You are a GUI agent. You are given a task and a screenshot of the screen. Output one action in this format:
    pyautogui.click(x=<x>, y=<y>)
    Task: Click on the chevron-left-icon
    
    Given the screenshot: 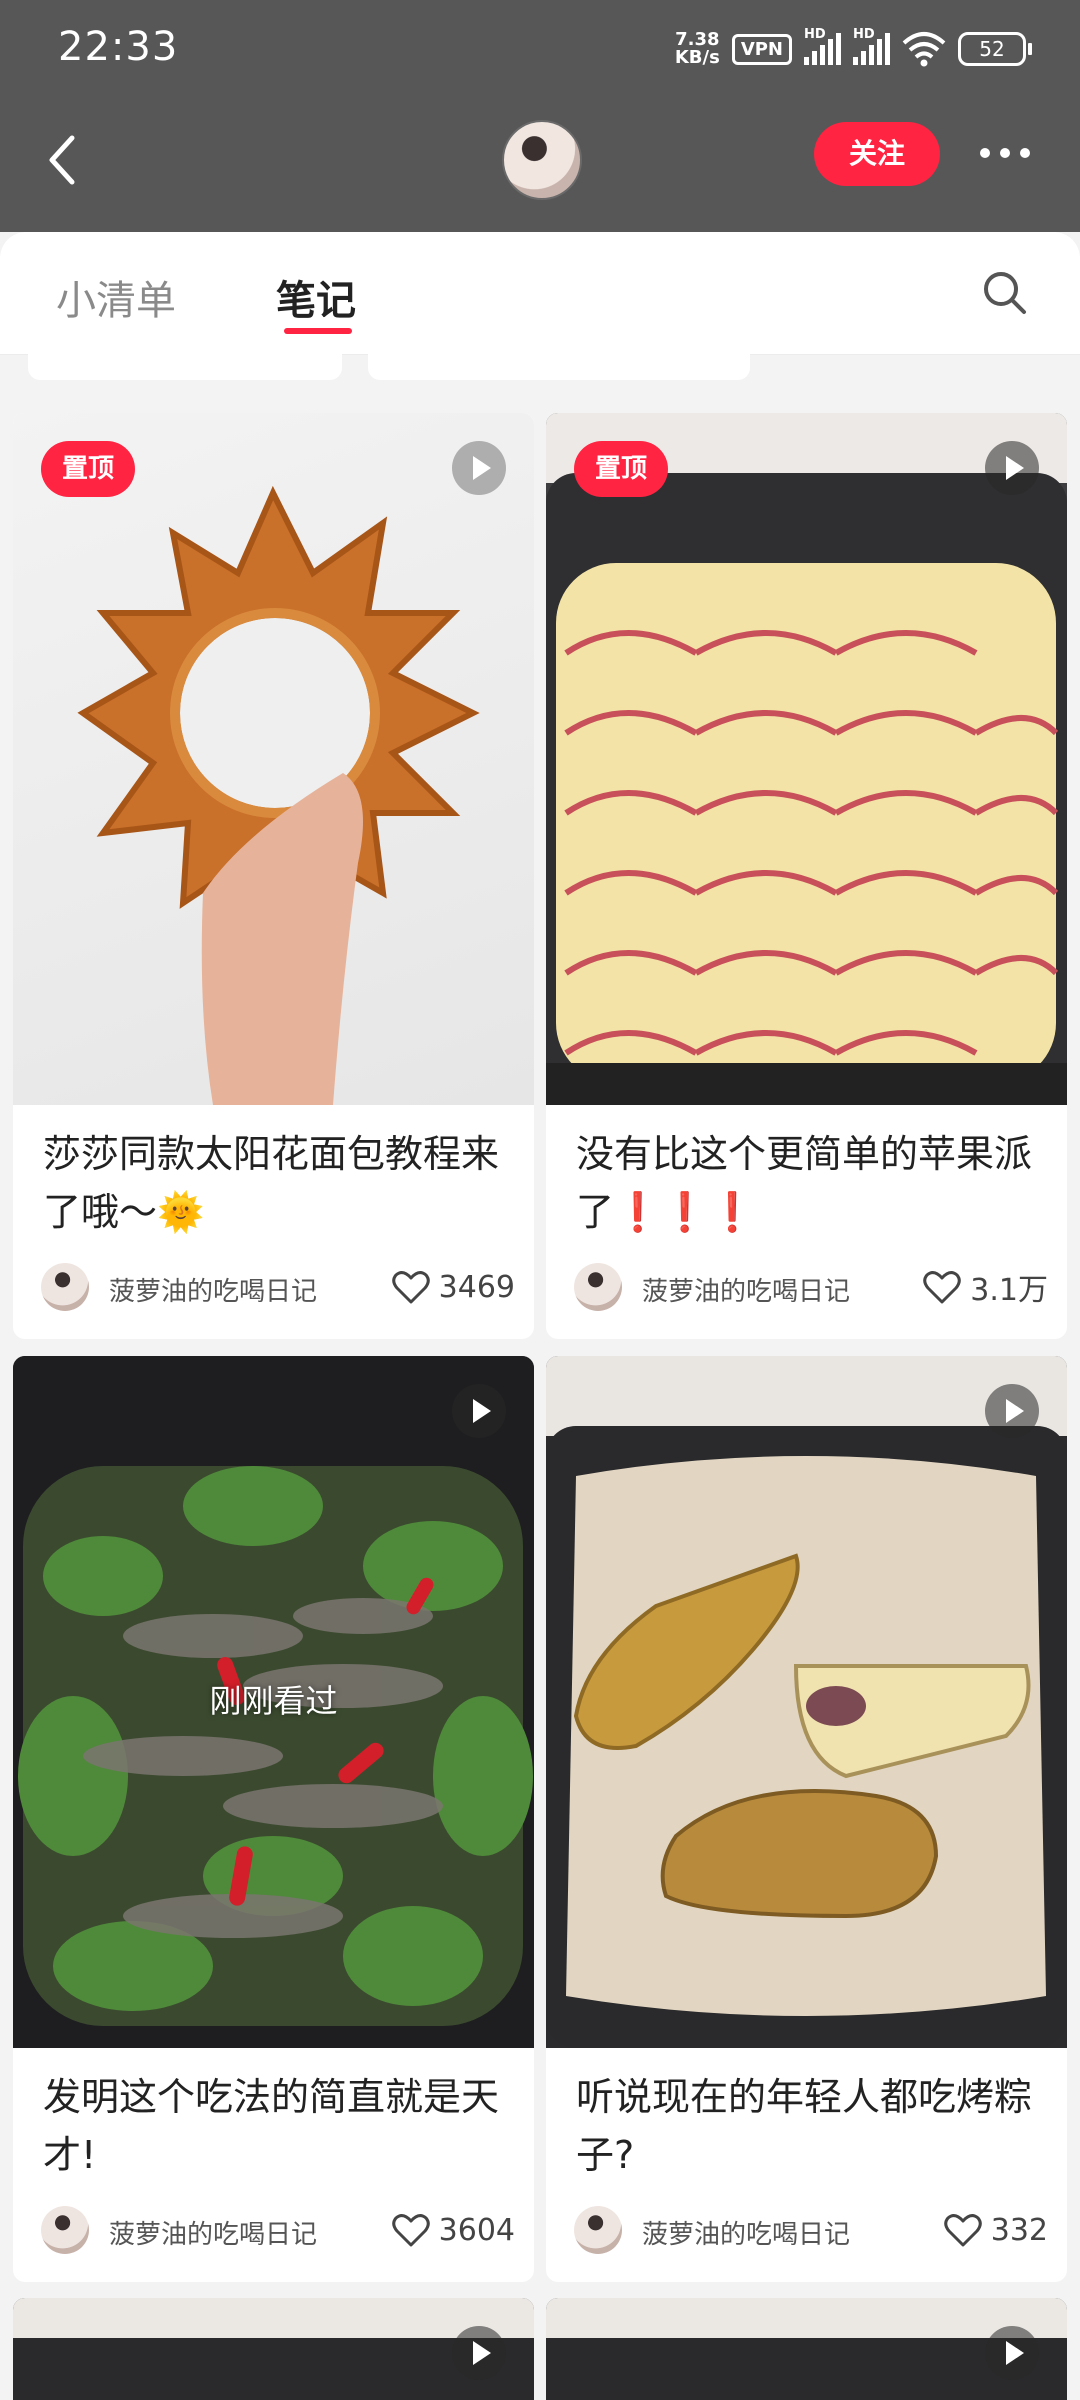 What is the action you would take?
    pyautogui.click(x=65, y=160)
    